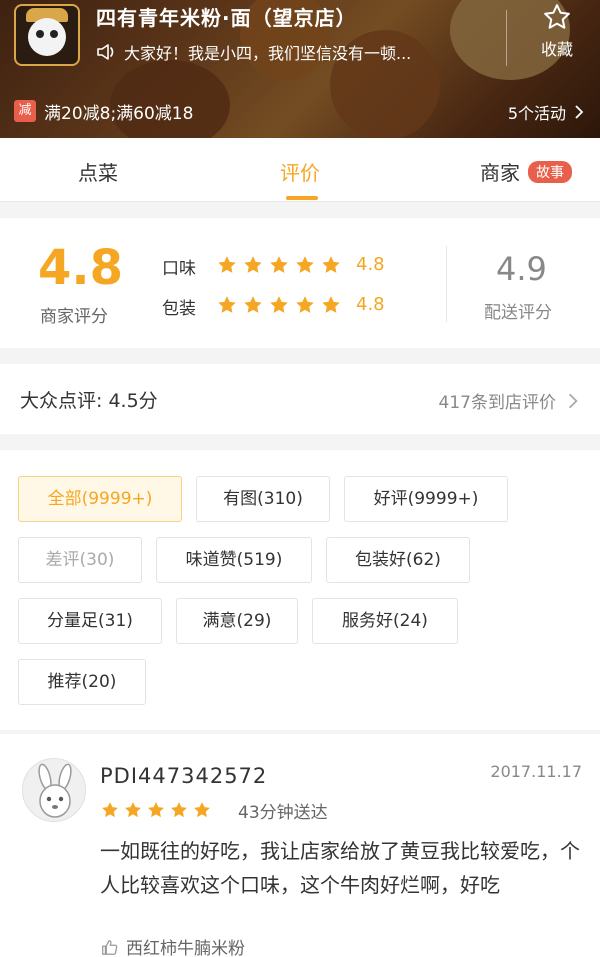 The image size is (600, 957). I want to click on promo-text: 满20减8;满60减18, so click(119, 113).